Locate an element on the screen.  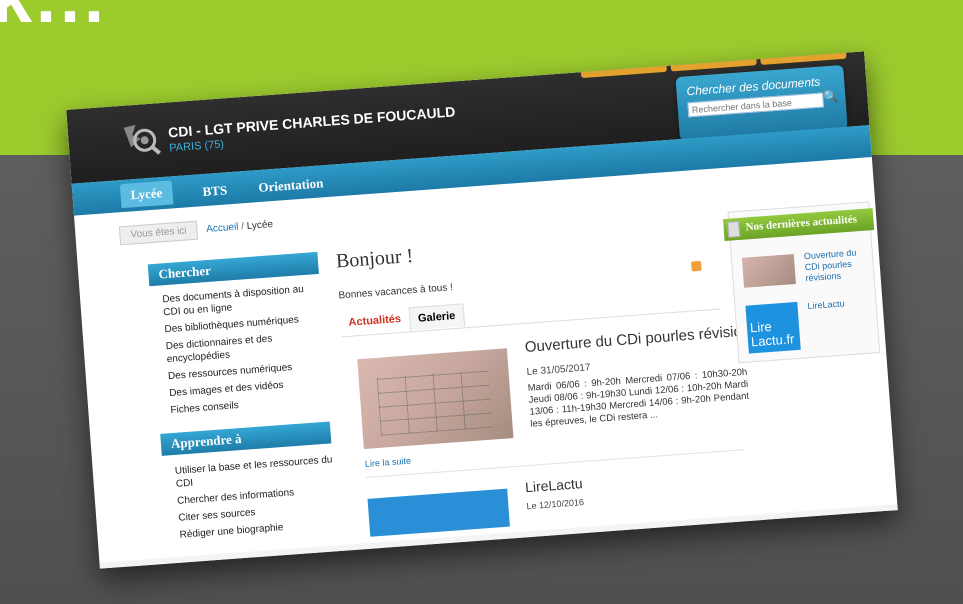
breadcrumb-current: Lycée is located at coordinates (260, 225).